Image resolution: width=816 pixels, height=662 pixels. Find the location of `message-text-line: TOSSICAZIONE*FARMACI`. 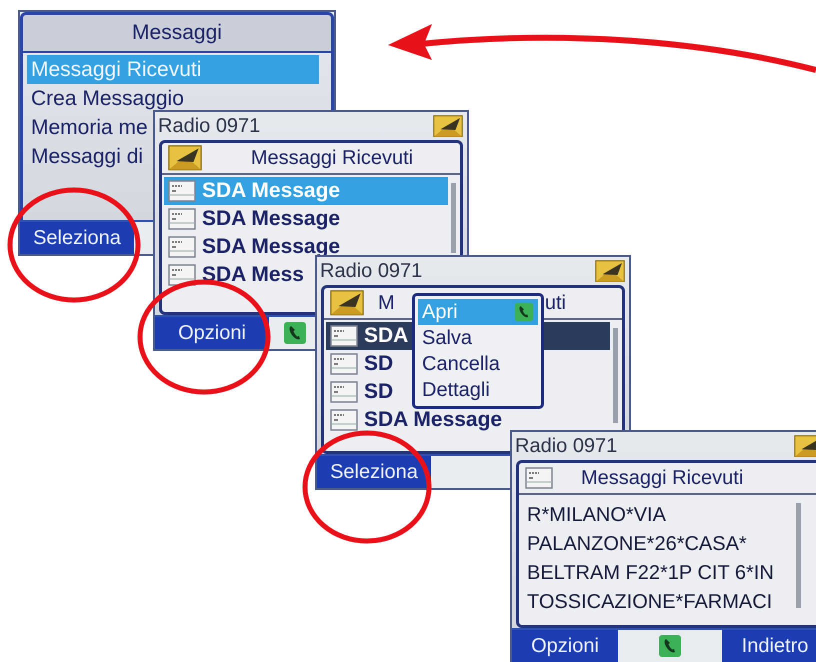

message-text-line: TOSSICAZIONE*FARMACI is located at coordinates (650, 602).